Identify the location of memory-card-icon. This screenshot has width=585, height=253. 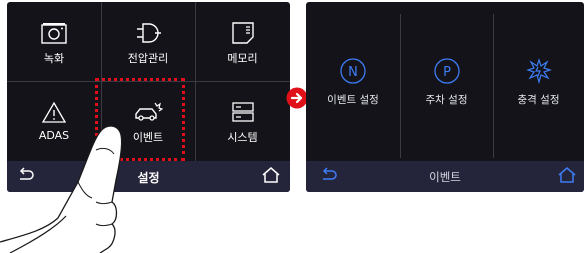
(242, 33).